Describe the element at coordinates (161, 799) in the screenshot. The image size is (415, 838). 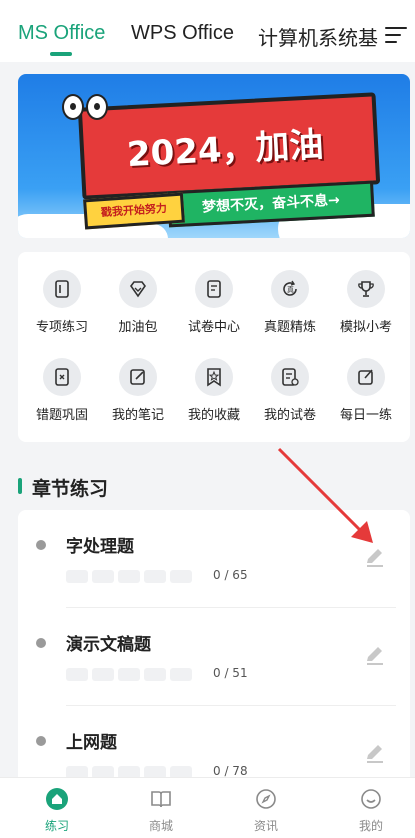
I see `book-open-icon` at that location.